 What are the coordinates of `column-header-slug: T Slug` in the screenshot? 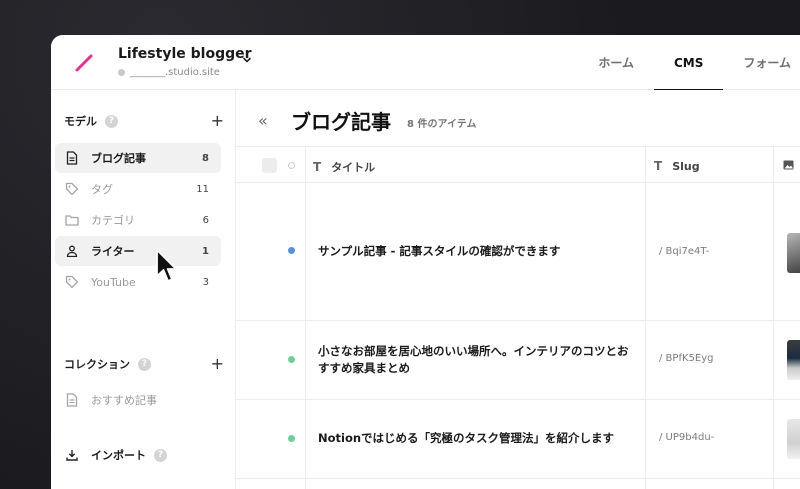 It's located at (677, 166).